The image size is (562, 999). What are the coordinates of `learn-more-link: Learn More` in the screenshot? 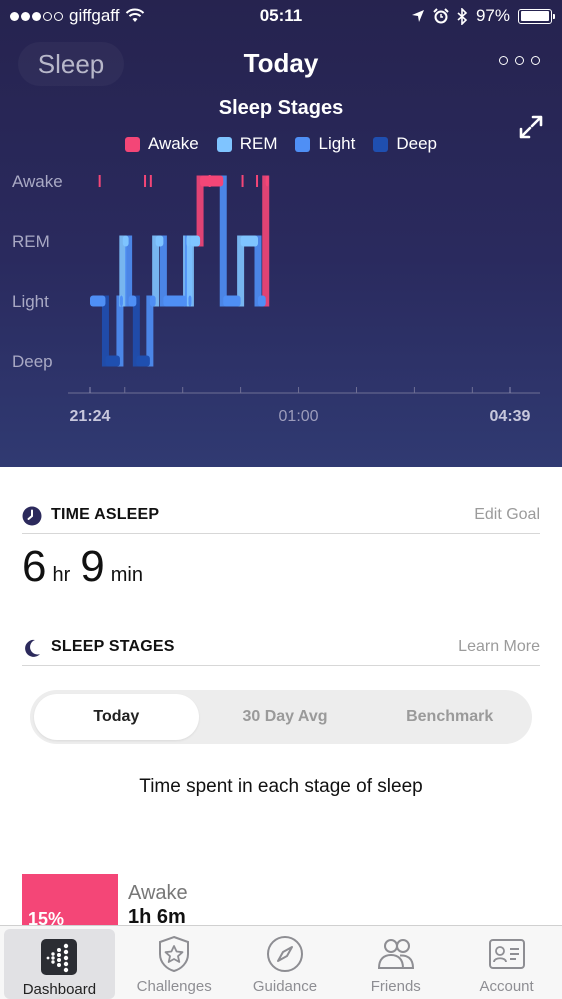 It's located at (499, 647).